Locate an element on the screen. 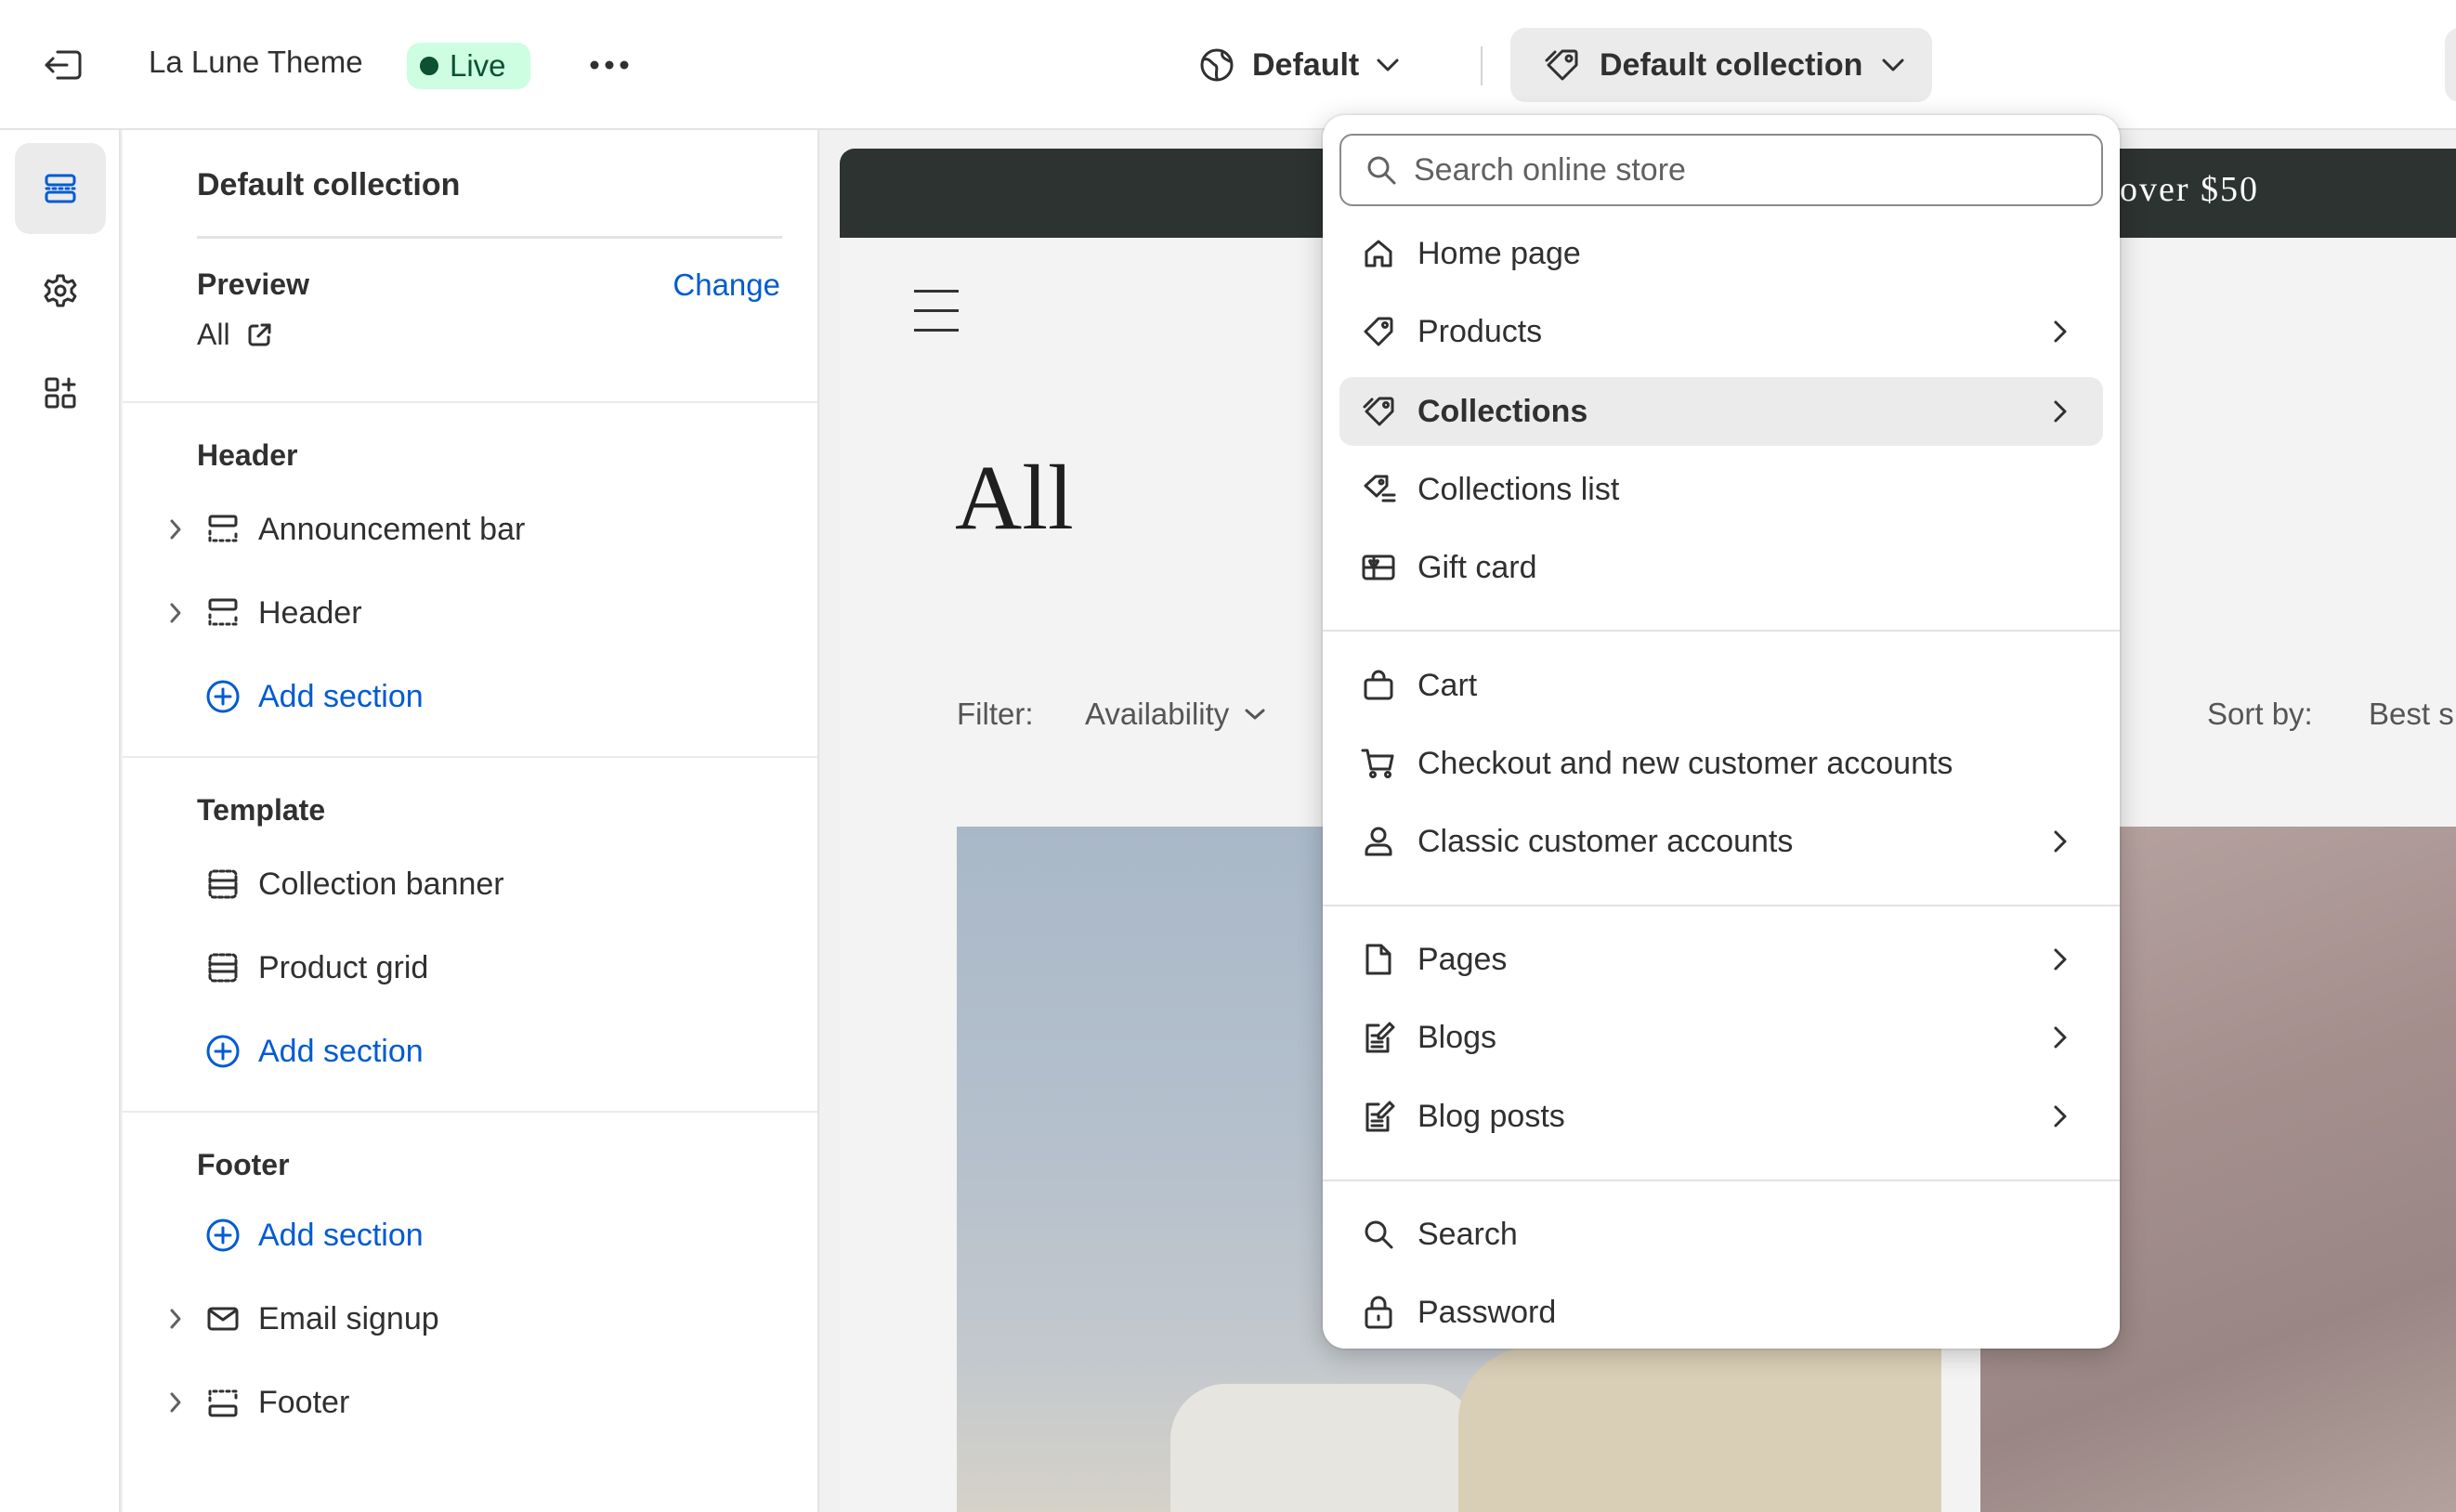 The image size is (2456, 1512). email-icon is located at coordinates (223, 1319).